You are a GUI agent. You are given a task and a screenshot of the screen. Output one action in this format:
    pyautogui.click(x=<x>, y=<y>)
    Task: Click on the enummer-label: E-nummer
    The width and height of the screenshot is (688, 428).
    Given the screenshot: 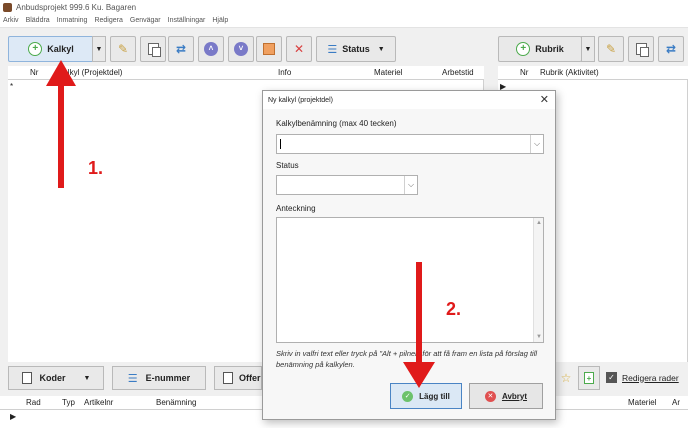 What is the action you would take?
    pyautogui.click(x=168, y=378)
    